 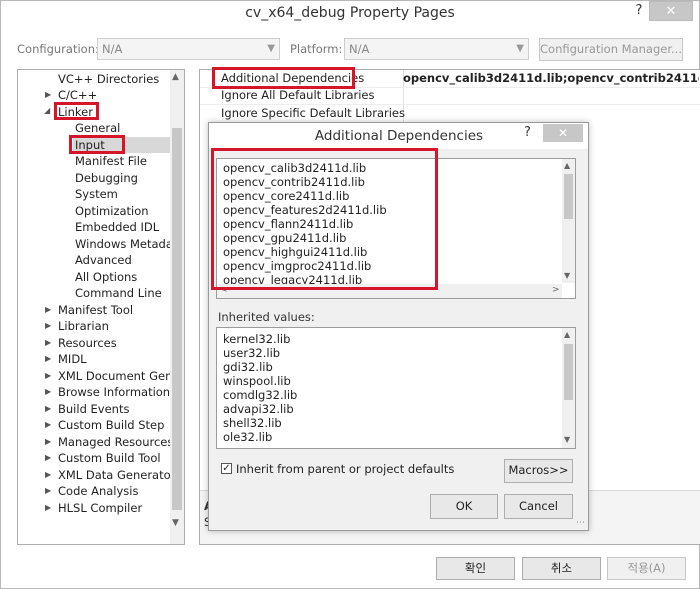 What do you see at coordinates (568, 372) in the screenshot?
I see `inherited-scroll-thumb` at bounding box center [568, 372].